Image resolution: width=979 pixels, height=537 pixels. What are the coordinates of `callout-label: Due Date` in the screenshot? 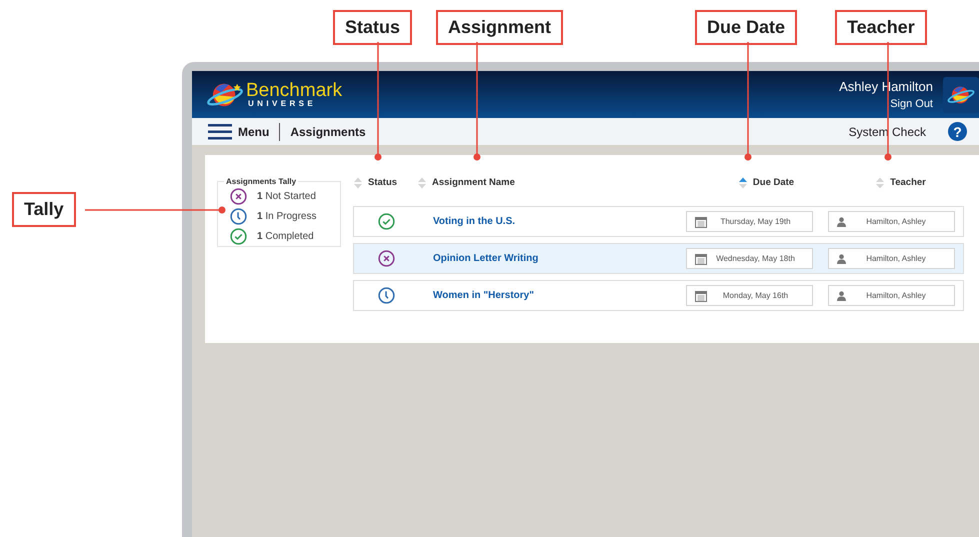 It's located at (746, 27).